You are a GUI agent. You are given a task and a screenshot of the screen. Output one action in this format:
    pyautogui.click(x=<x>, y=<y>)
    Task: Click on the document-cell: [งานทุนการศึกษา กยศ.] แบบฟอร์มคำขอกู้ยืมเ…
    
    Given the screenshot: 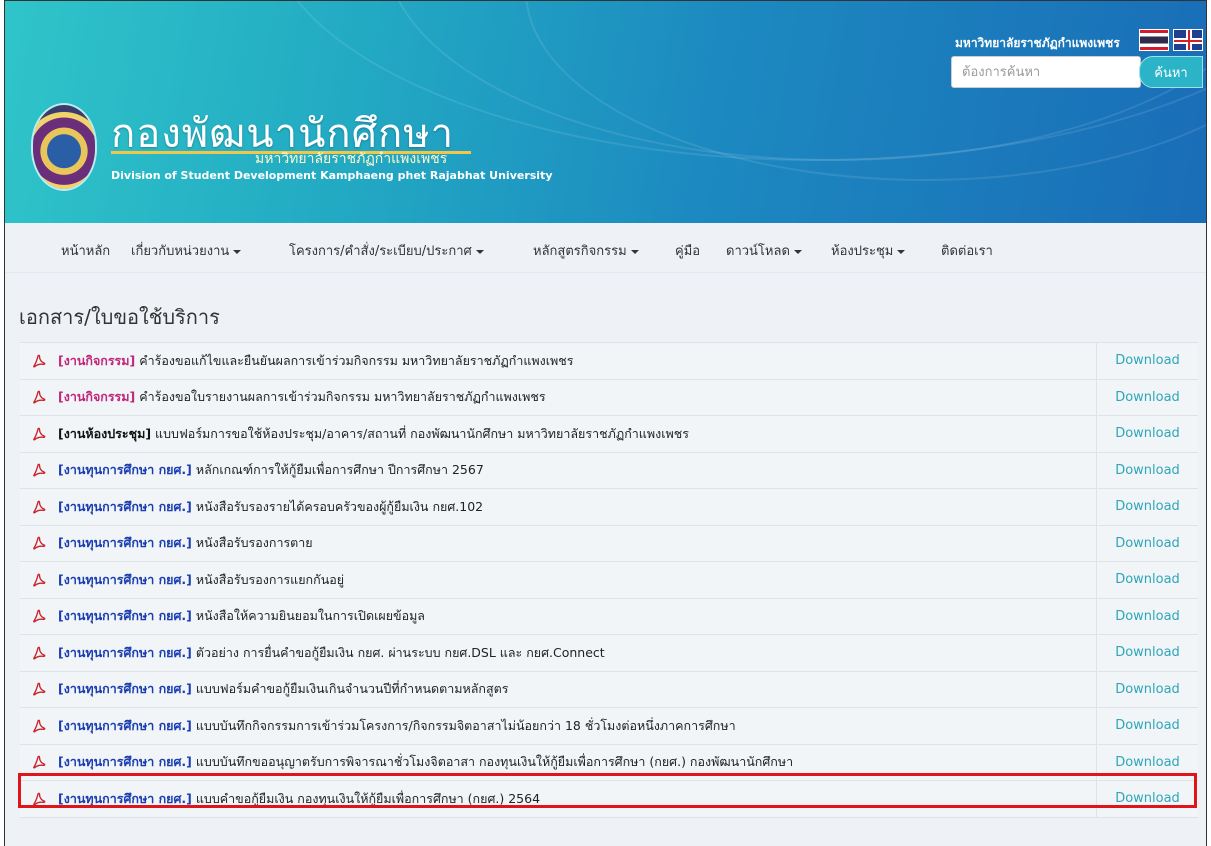 What is the action you would take?
    pyautogui.click(x=558, y=689)
    